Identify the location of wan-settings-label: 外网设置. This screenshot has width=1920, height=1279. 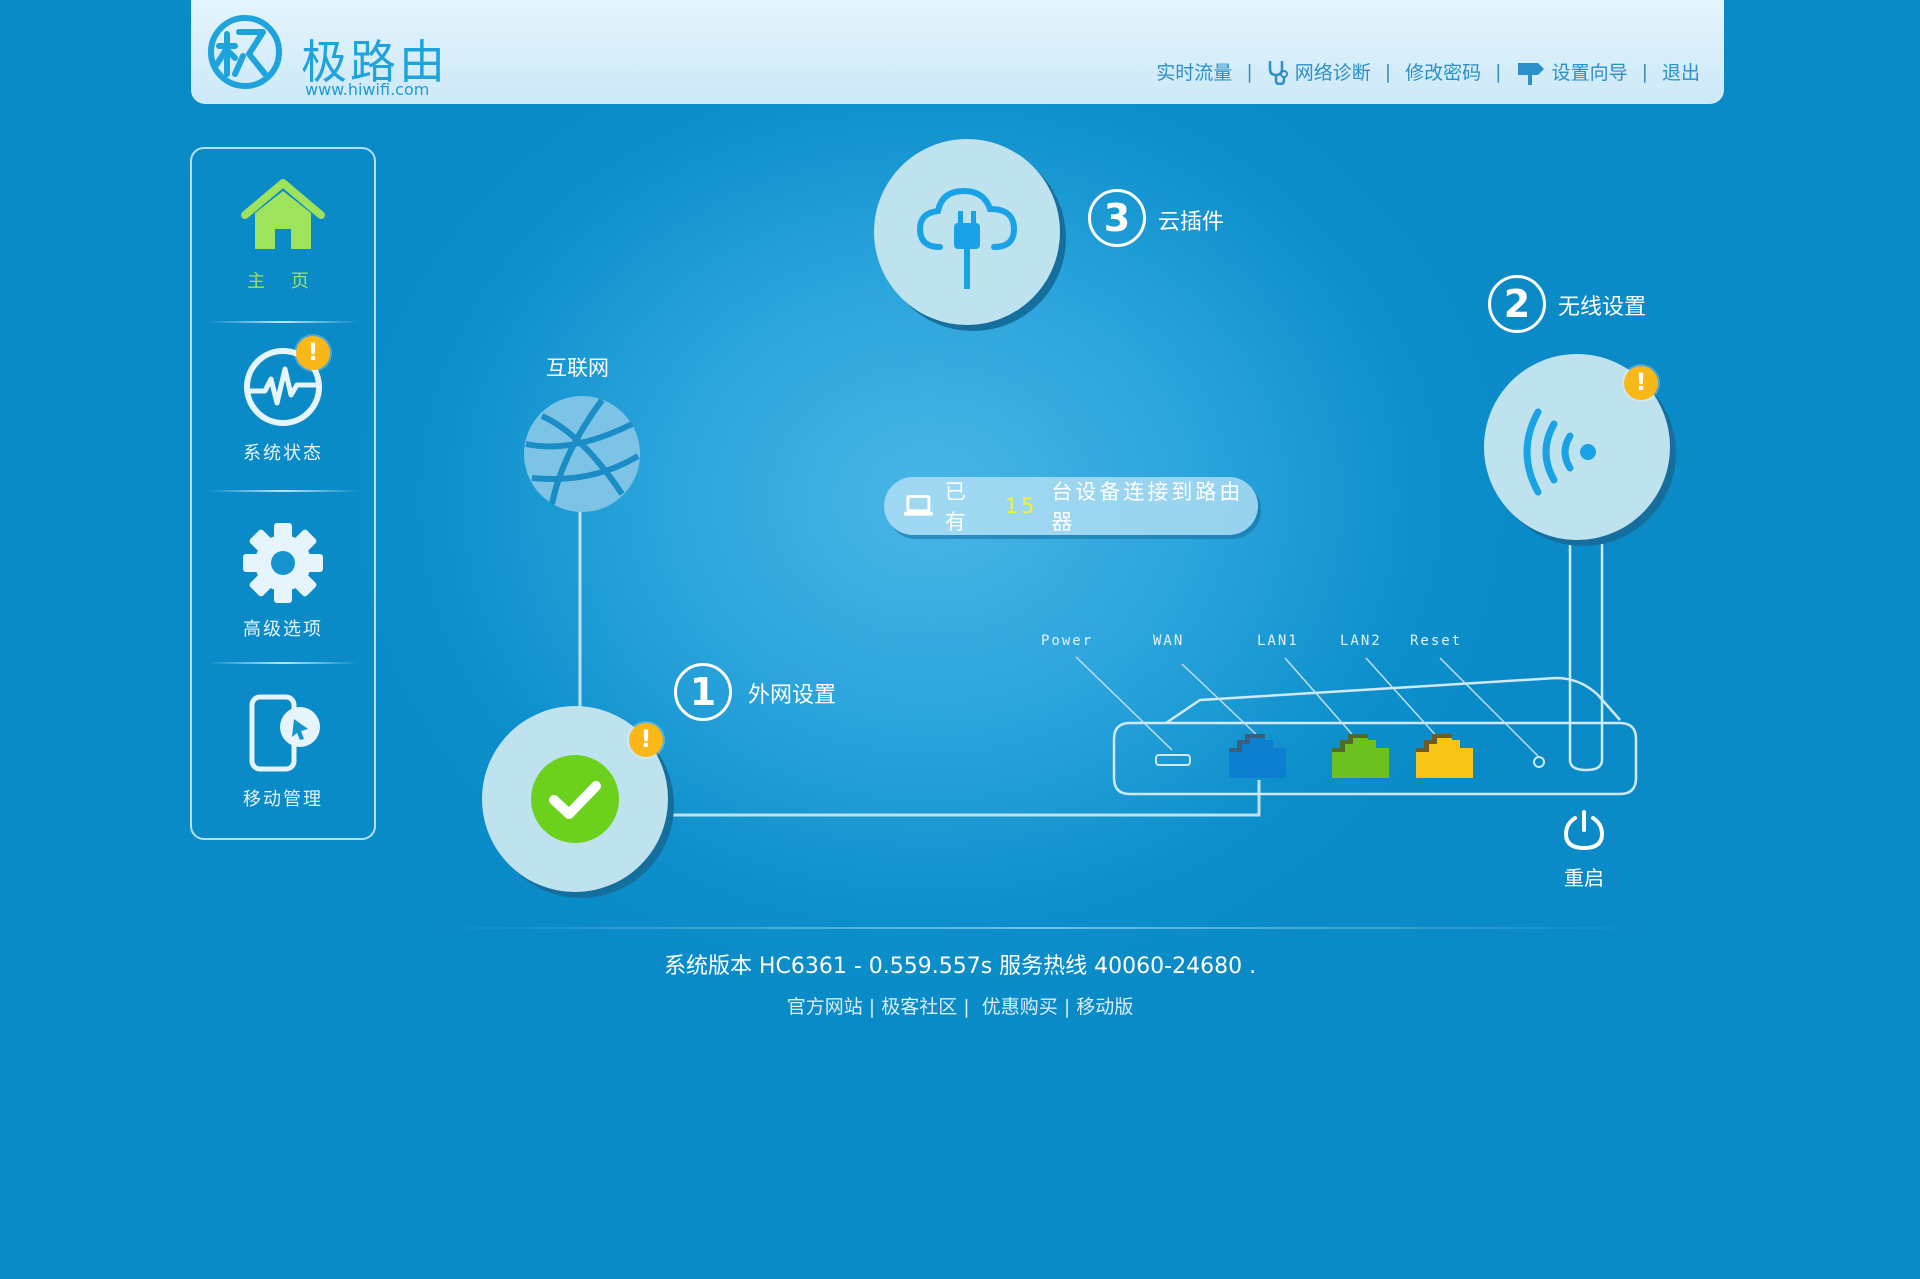
(792, 693).